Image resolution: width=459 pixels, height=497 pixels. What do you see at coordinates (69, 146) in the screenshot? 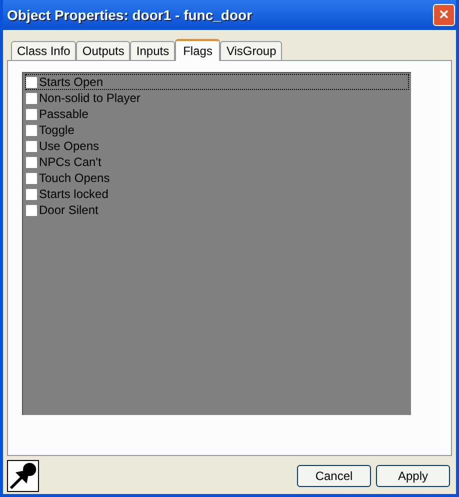
I see `flag-label: Use Opens` at bounding box center [69, 146].